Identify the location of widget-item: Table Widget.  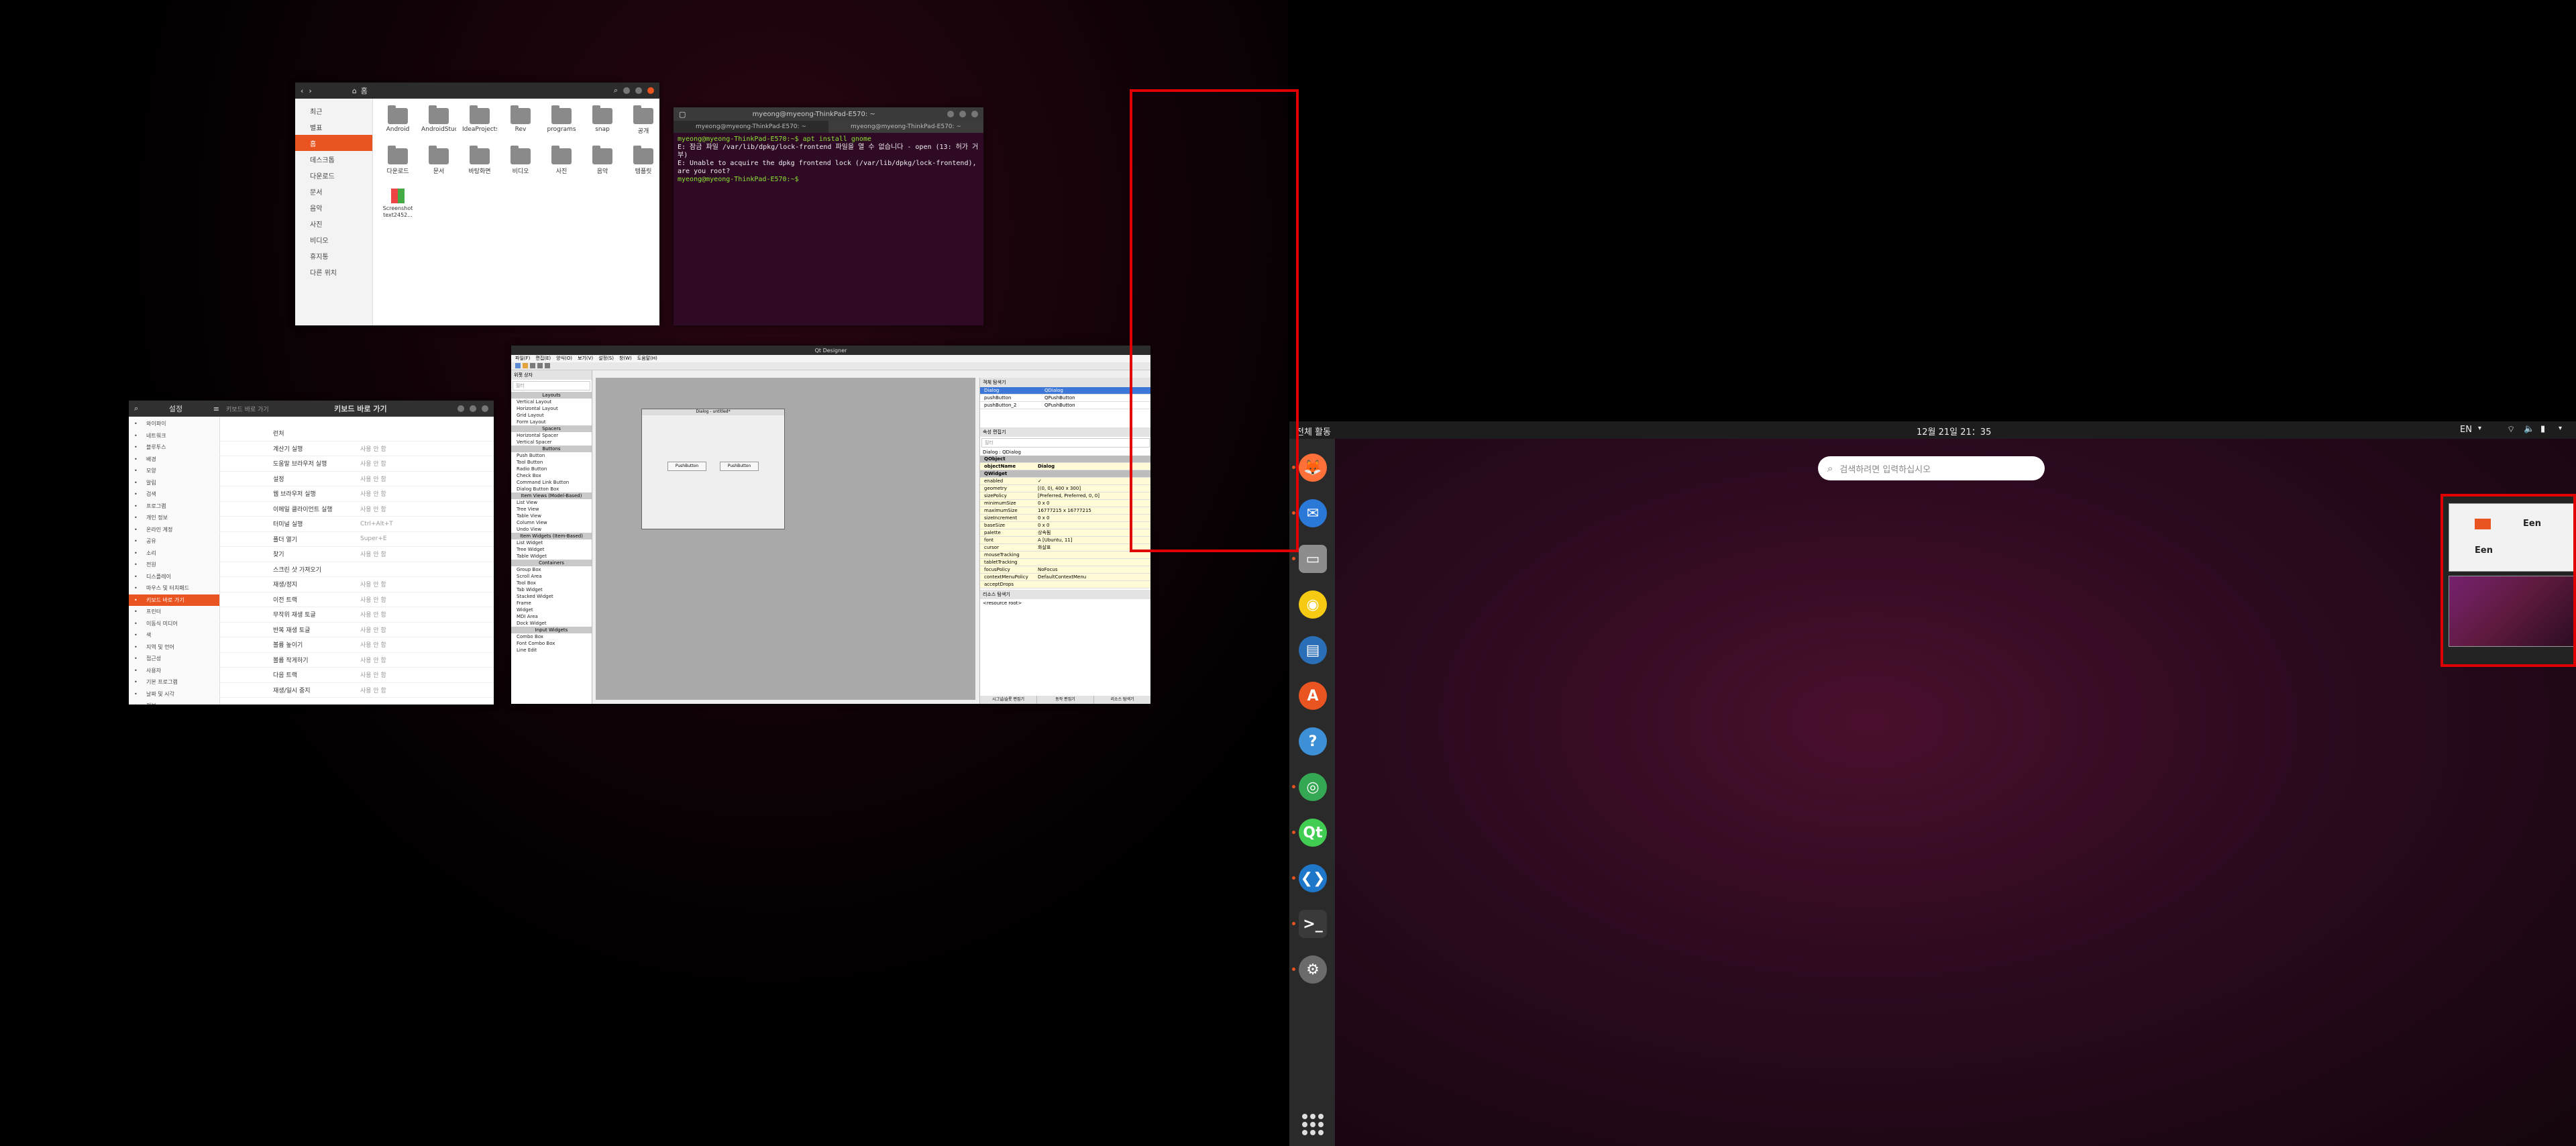
(551, 556).